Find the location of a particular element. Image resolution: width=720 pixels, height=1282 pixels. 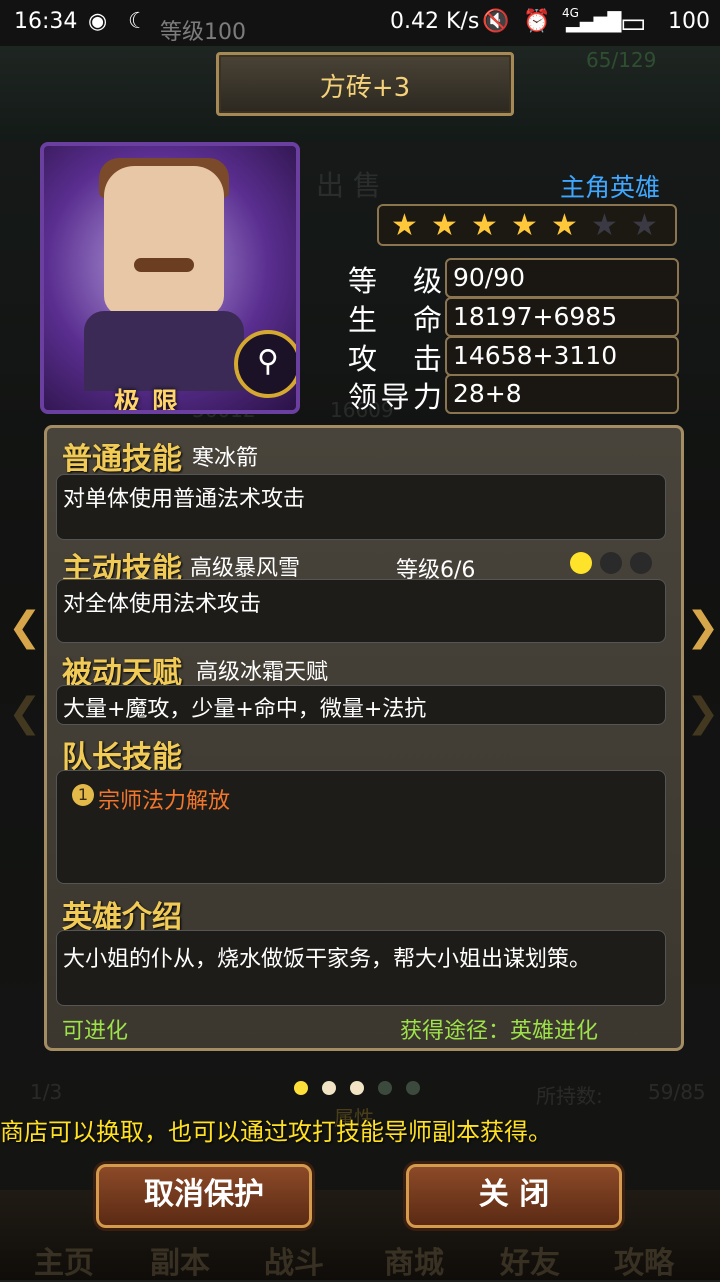

hero-role: 主角英雄 is located at coordinates (610, 187).